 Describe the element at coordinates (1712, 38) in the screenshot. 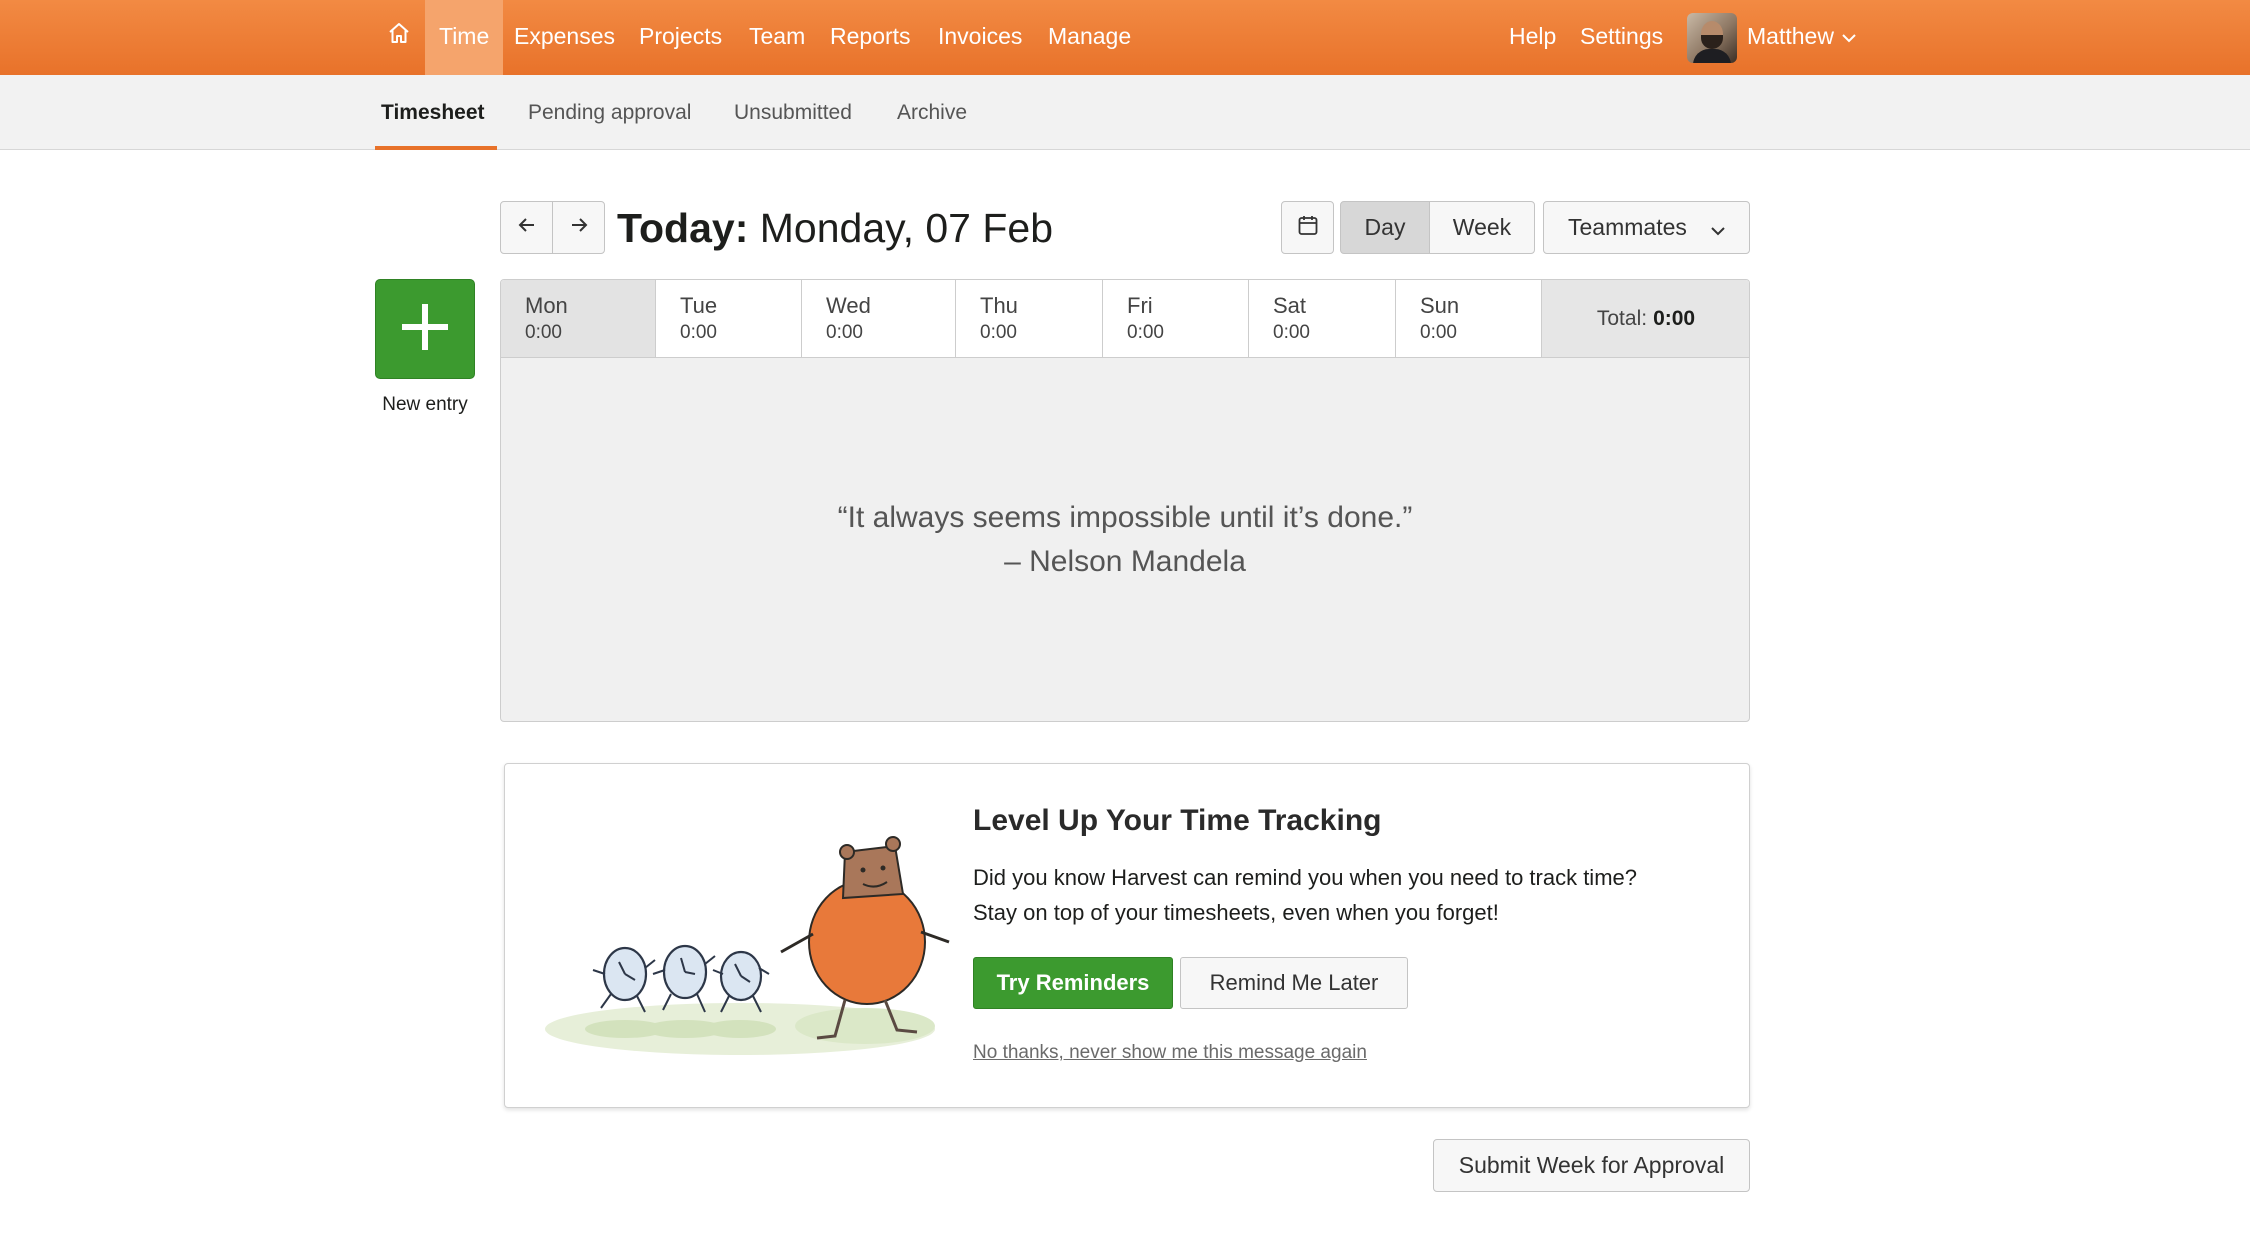

I see `avatar` at that location.